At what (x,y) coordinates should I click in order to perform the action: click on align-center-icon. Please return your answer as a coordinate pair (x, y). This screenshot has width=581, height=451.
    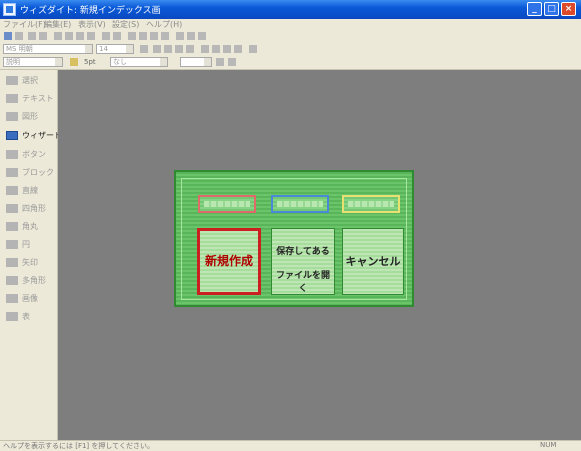
    Looking at the image, I should click on (216, 49).